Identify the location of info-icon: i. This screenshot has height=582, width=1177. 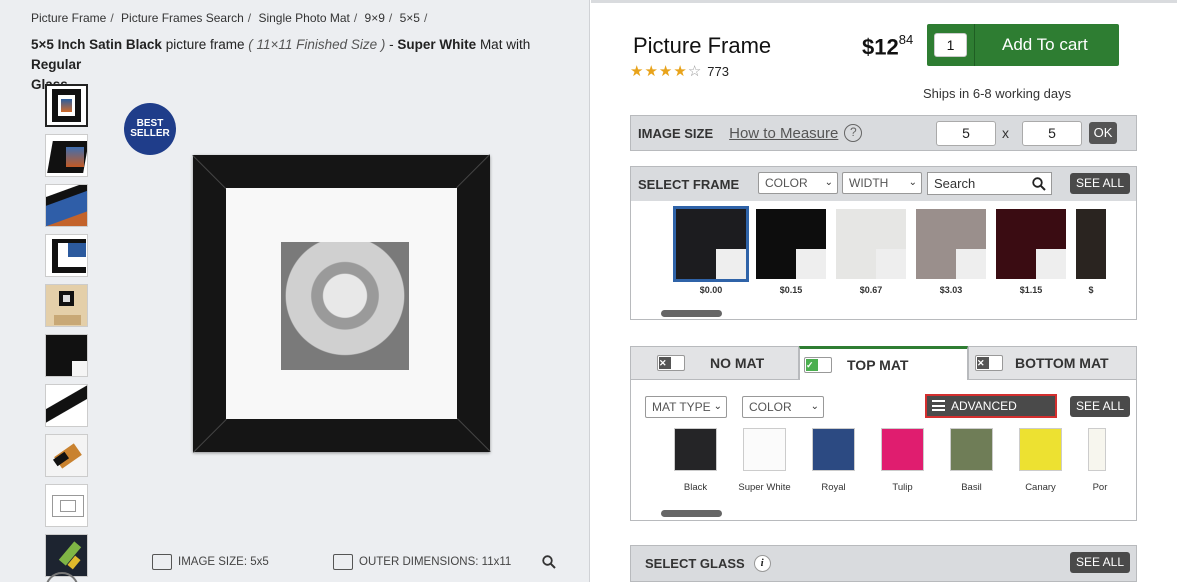
(762, 563).